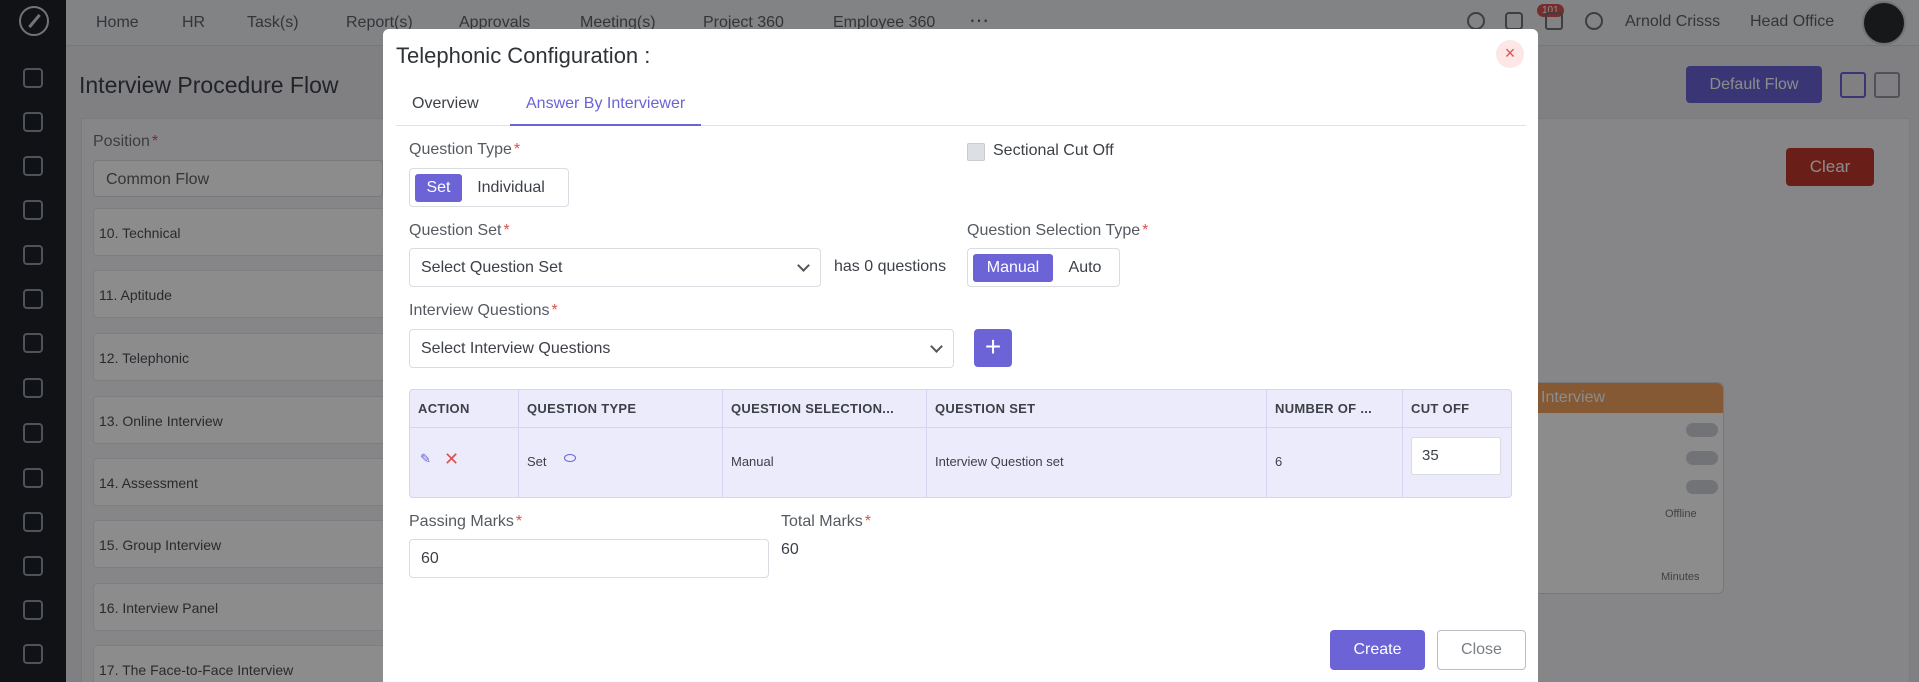 The image size is (1919, 682). What do you see at coordinates (825, 462) in the screenshot?
I see `table-cell-selection: Manual` at bounding box center [825, 462].